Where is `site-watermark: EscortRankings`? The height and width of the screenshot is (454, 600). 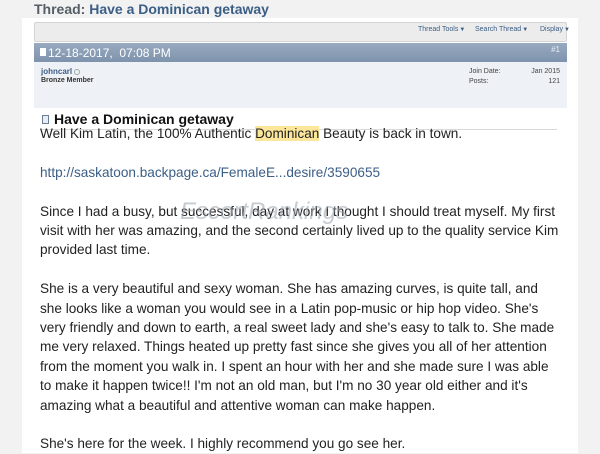 site-watermark: EscortRankings is located at coordinates (264, 211).